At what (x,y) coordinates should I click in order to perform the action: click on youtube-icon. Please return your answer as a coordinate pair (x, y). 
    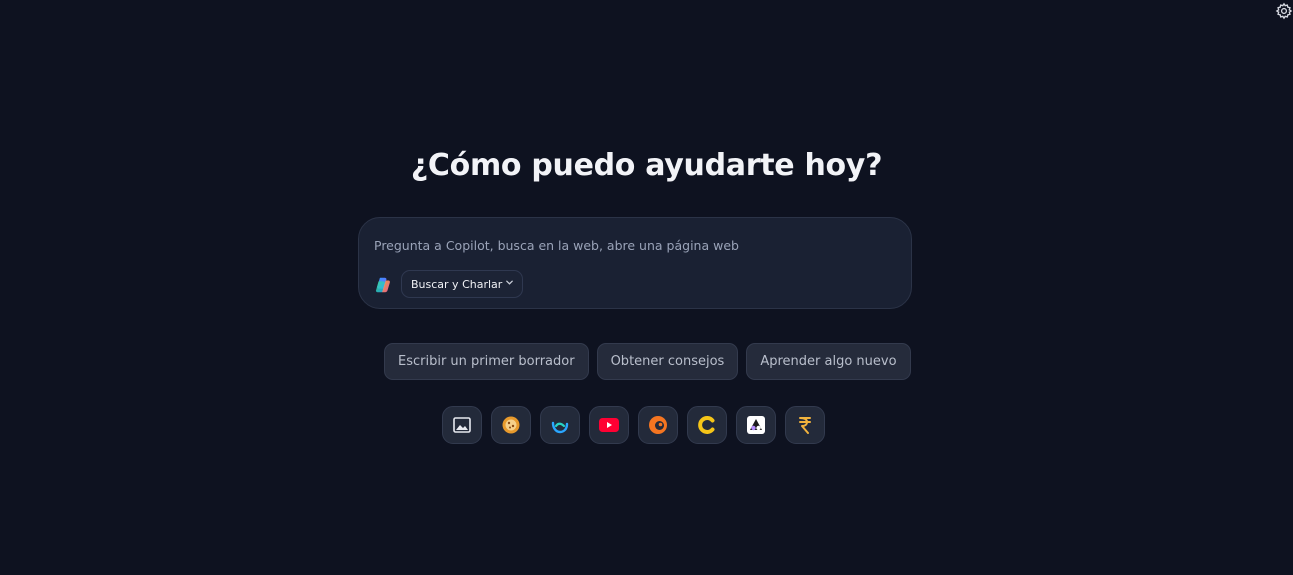
    Looking at the image, I should click on (609, 425).